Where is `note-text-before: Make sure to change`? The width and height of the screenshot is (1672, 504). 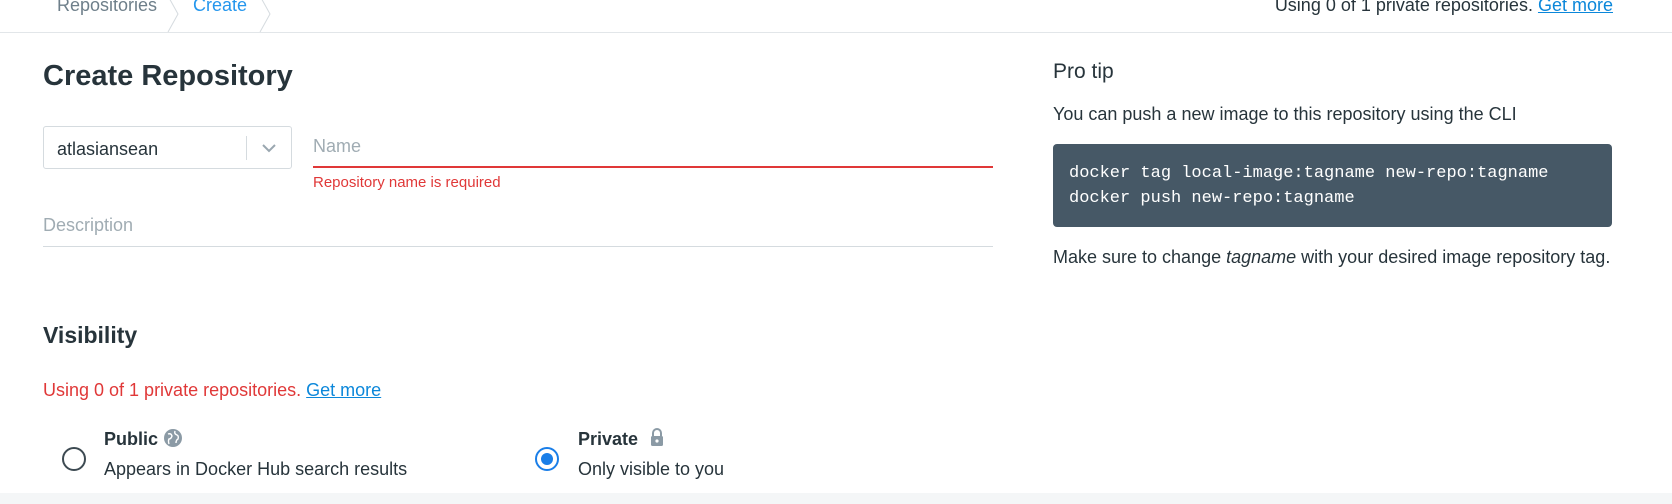
note-text-before: Make sure to change is located at coordinates (1140, 257).